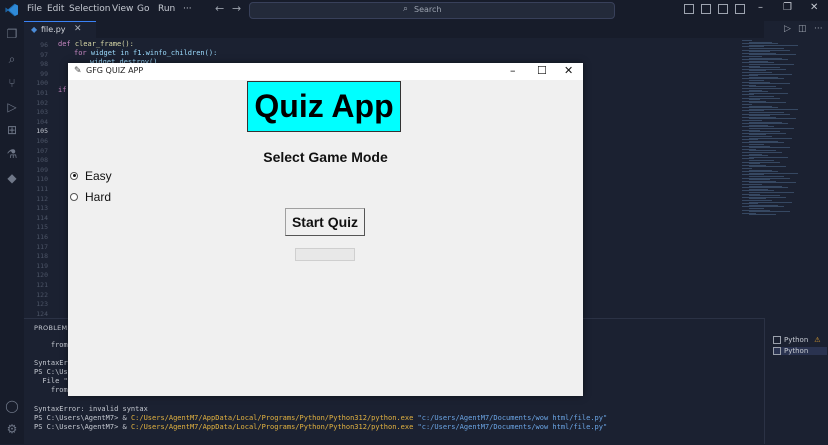 This screenshot has height=445, width=828. I want to click on warning-icon: ⚠, so click(817, 340).